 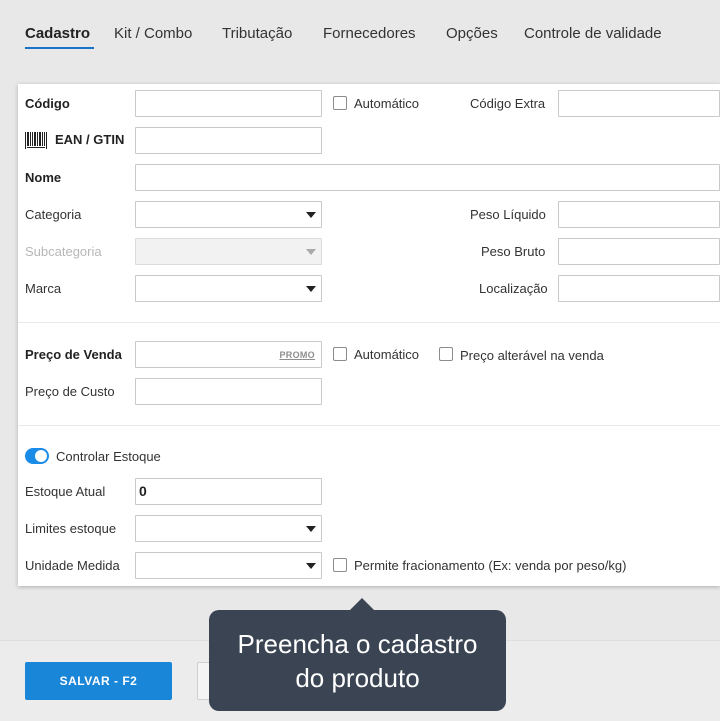 I want to click on preco-automatico-checkbox, so click(x=340, y=354).